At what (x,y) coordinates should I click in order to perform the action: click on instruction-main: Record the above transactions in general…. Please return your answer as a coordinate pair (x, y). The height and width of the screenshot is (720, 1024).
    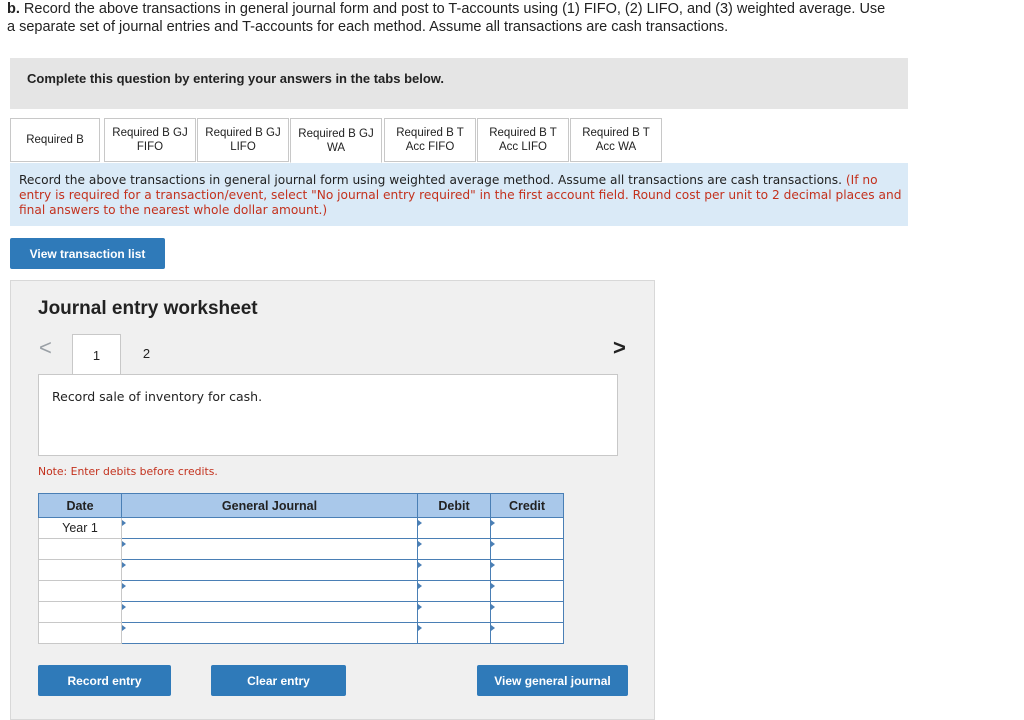
    Looking at the image, I should click on (430, 180).